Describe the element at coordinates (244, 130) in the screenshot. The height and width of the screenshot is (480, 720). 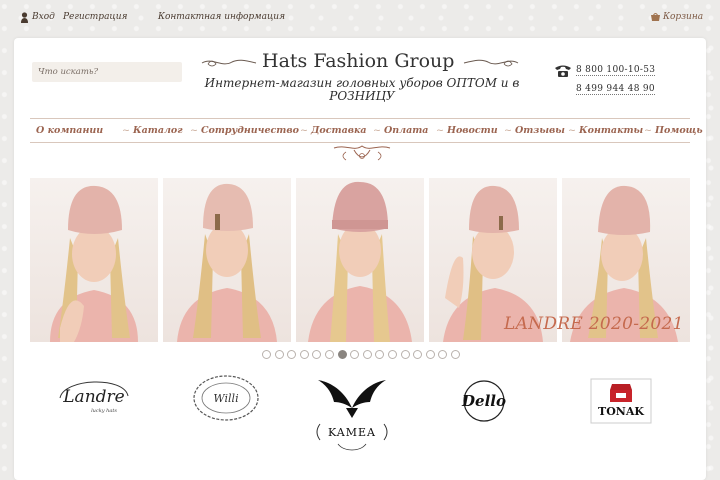
I see `nav-item-cooperation: ~ Сотрудничество` at that location.